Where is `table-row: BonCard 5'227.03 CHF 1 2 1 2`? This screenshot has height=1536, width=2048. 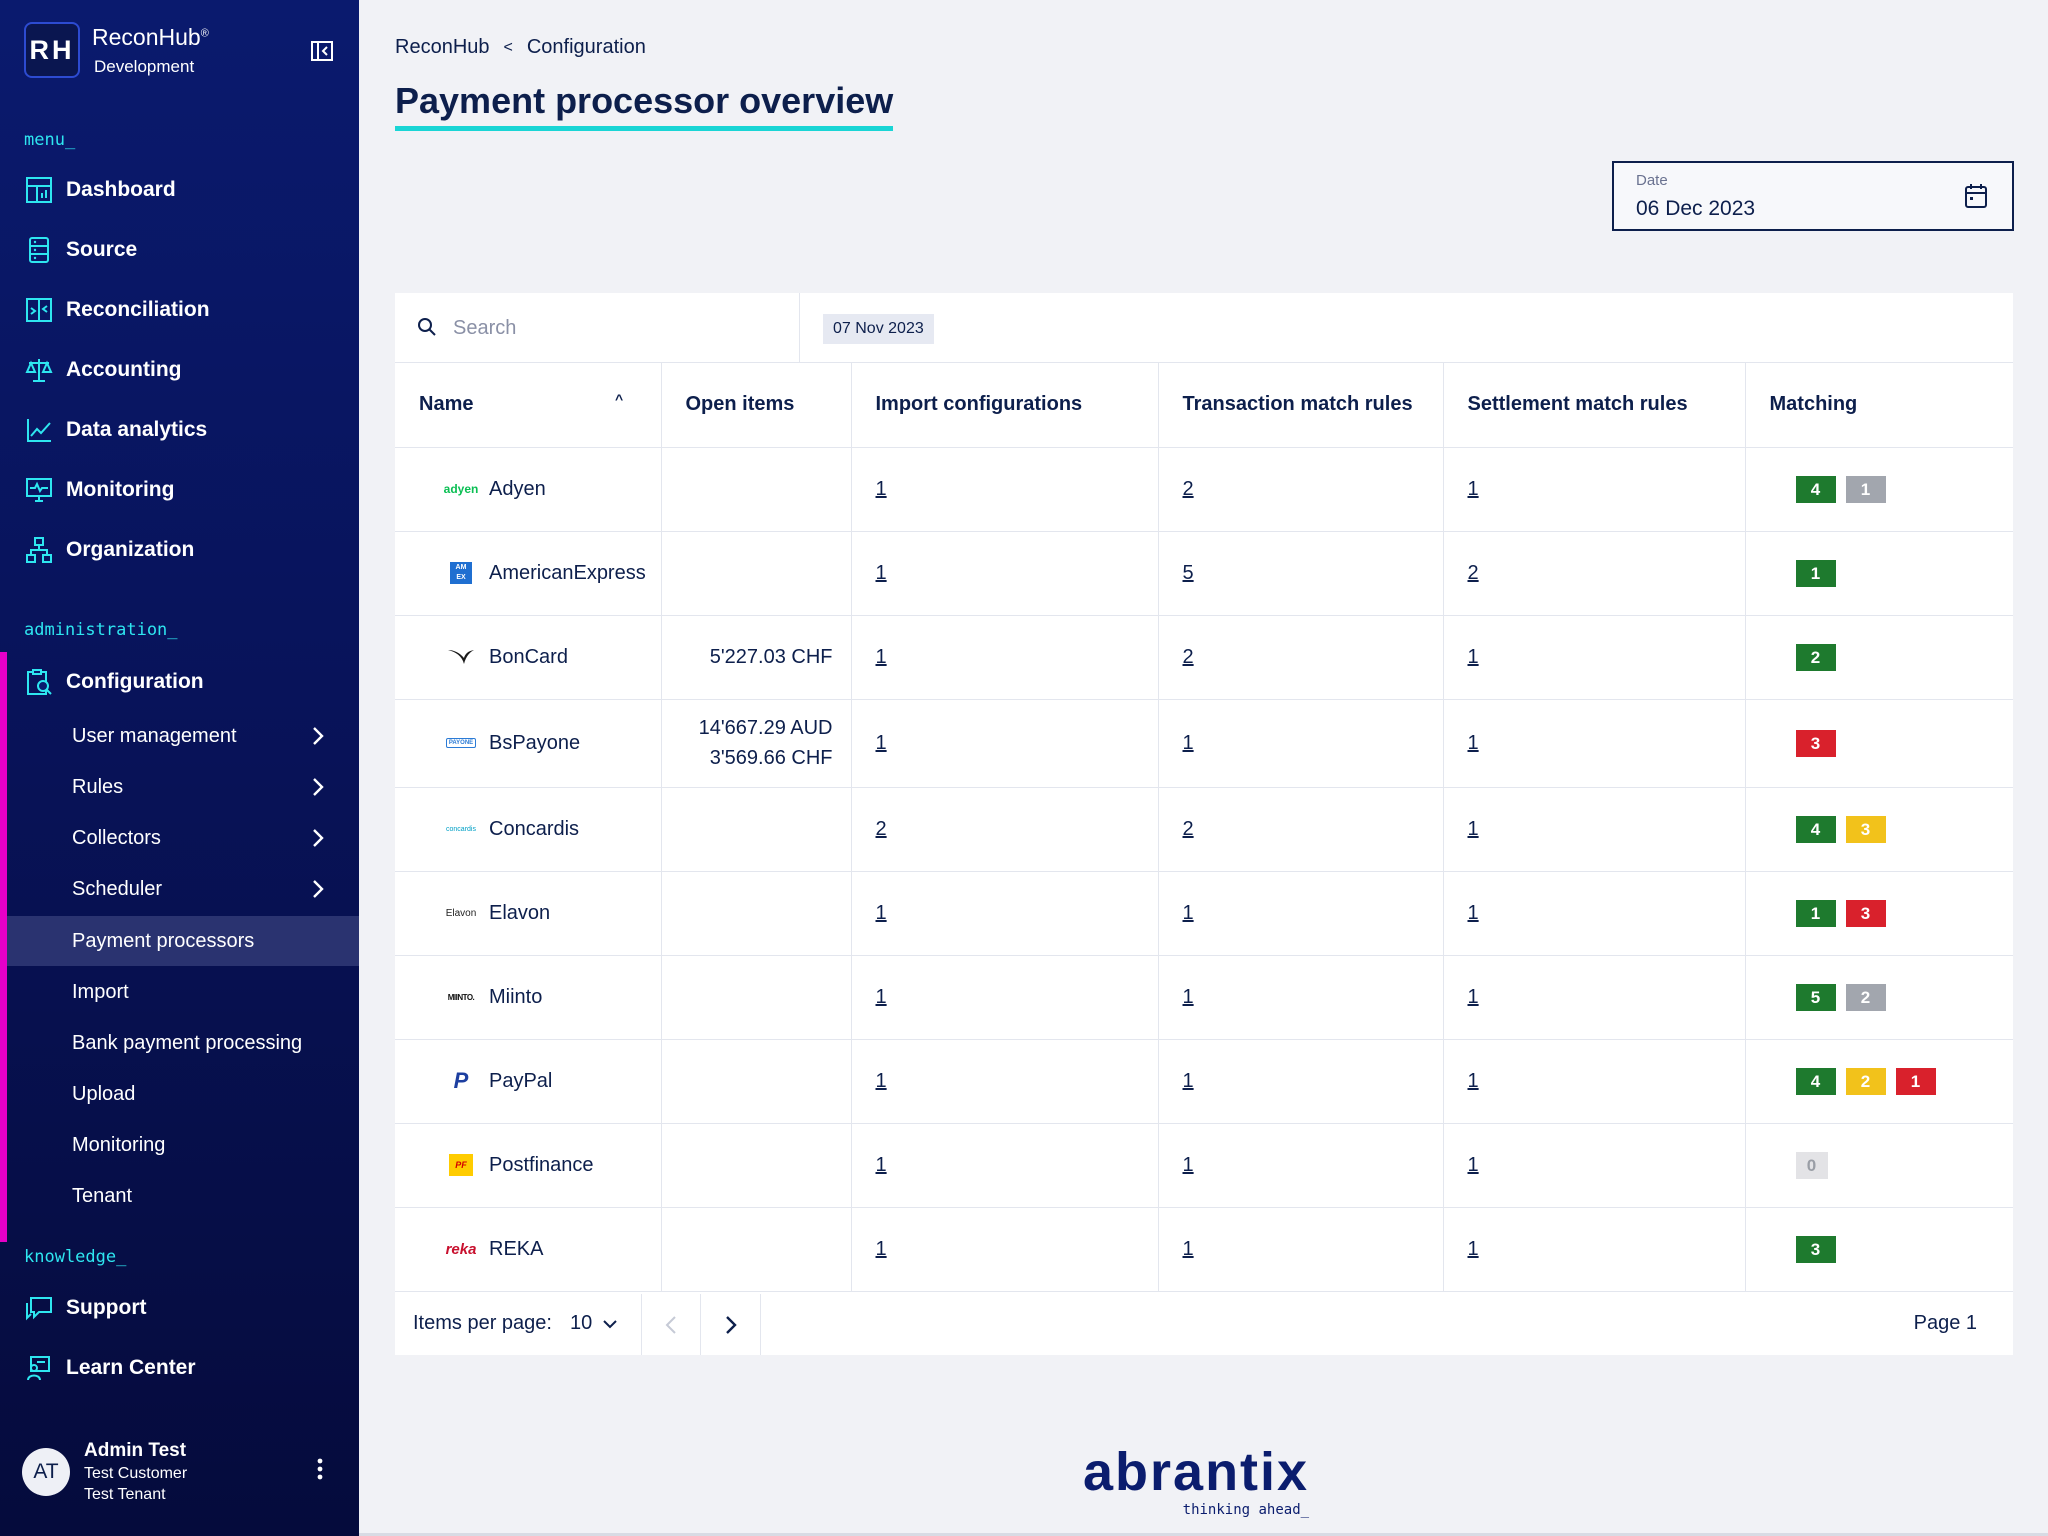 table-row: BonCard 5'227.03 CHF 1 2 1 2 is located at coordinates (1204, 657).